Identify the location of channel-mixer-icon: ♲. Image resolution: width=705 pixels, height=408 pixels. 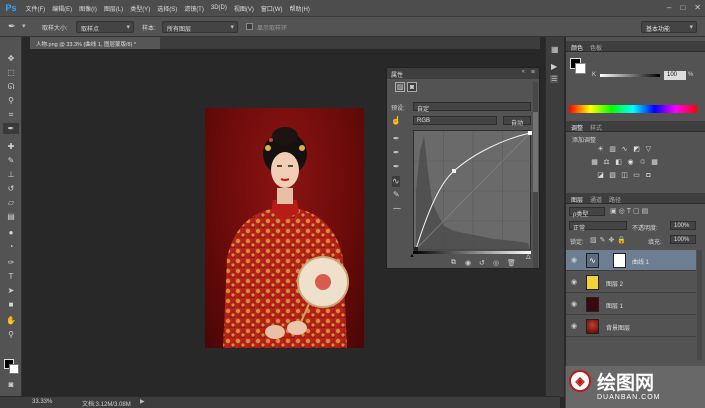
(642, 162).